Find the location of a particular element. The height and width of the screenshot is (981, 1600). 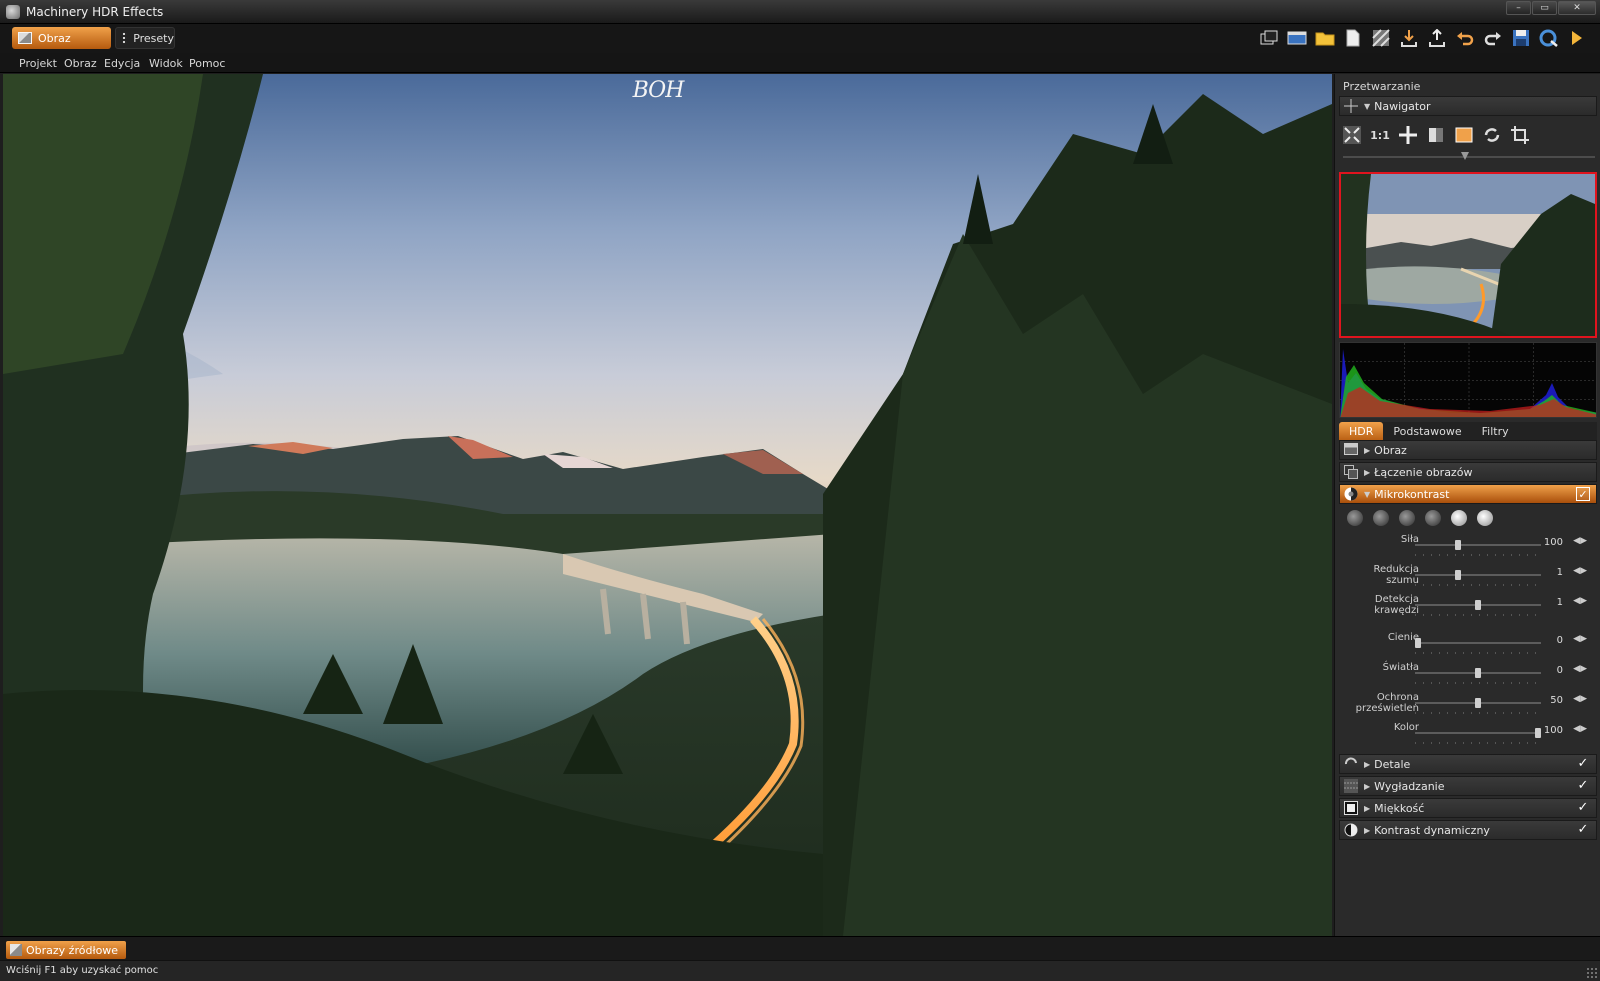

fit-icon is located at coordinates (1352, 135).